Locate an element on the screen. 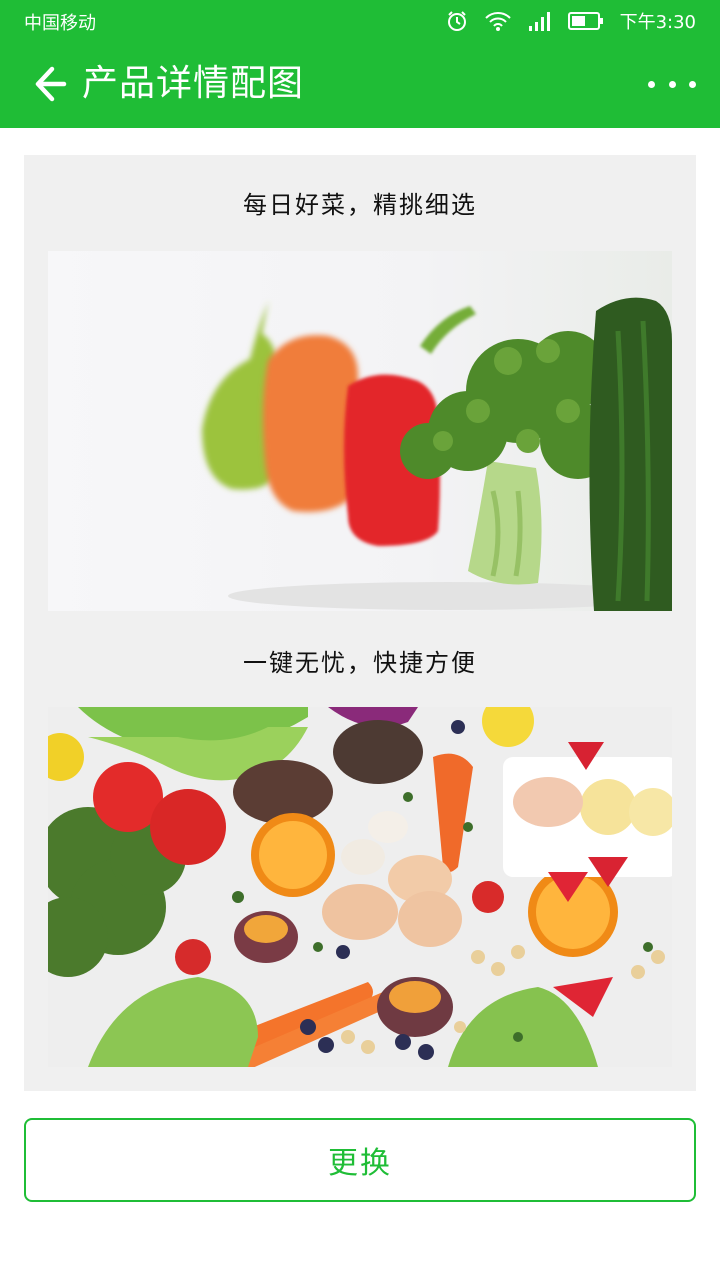 Image resolution: width=720 pixels, height=1280 pixels. signal-icon is located at coordinates (539, 21).